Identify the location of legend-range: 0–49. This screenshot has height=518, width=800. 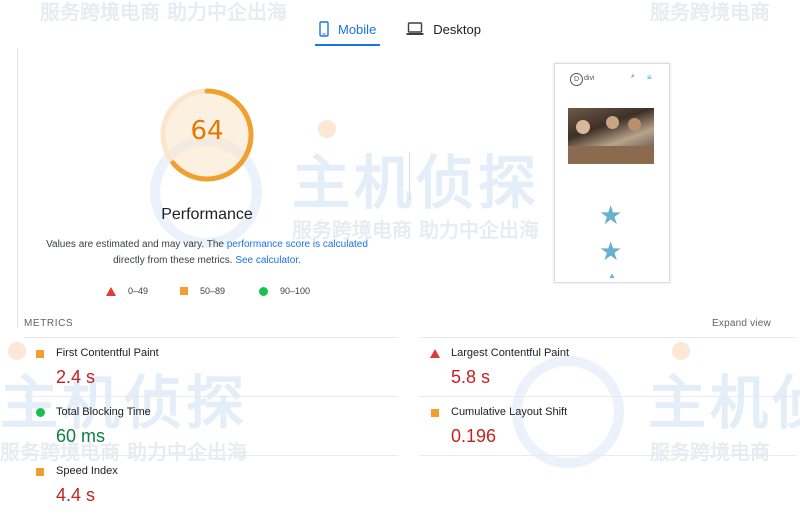
(138, 291).